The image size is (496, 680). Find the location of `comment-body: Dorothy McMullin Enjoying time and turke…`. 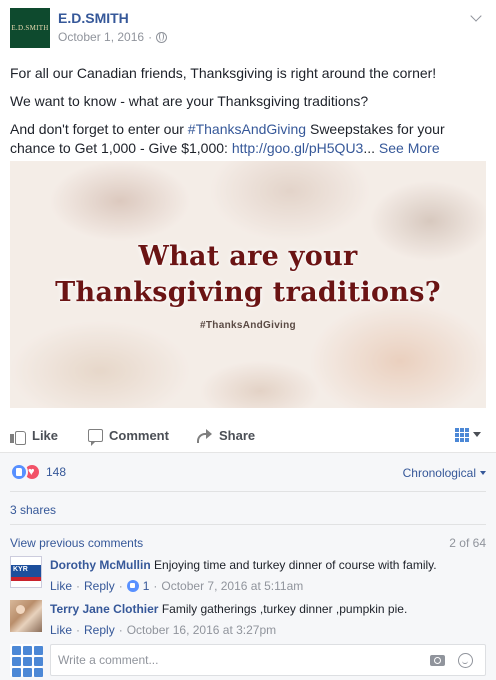

comment-body: Dorothy McMullin Enjoying time and turke… is located at coordinates (265, 575).